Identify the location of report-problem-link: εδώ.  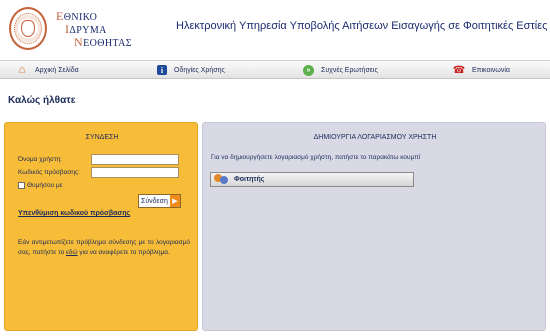
(72, 252).